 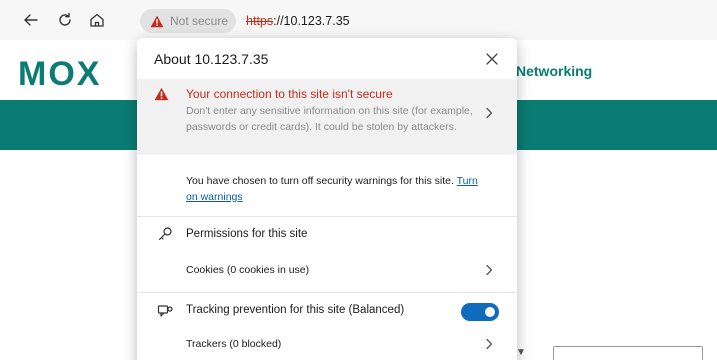 I want to click on tracking-prevention-icon, so click(x=165, y=311).